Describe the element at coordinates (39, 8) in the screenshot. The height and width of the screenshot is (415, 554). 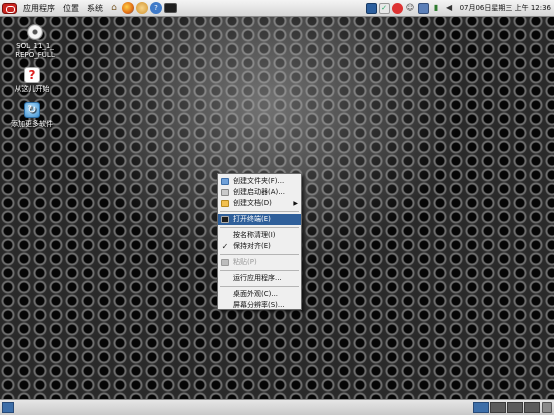
I see `menu-applications: 应用程序` at that location.